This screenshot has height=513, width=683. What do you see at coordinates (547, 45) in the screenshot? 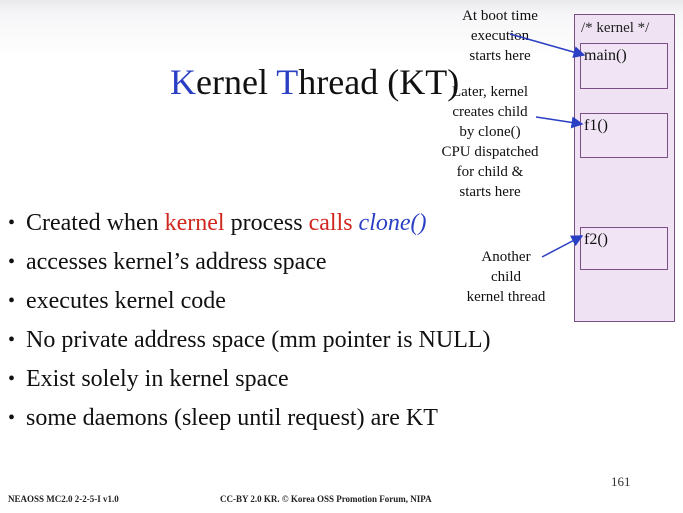
I see `arrow-to-main` at bounding box center [547, 45].